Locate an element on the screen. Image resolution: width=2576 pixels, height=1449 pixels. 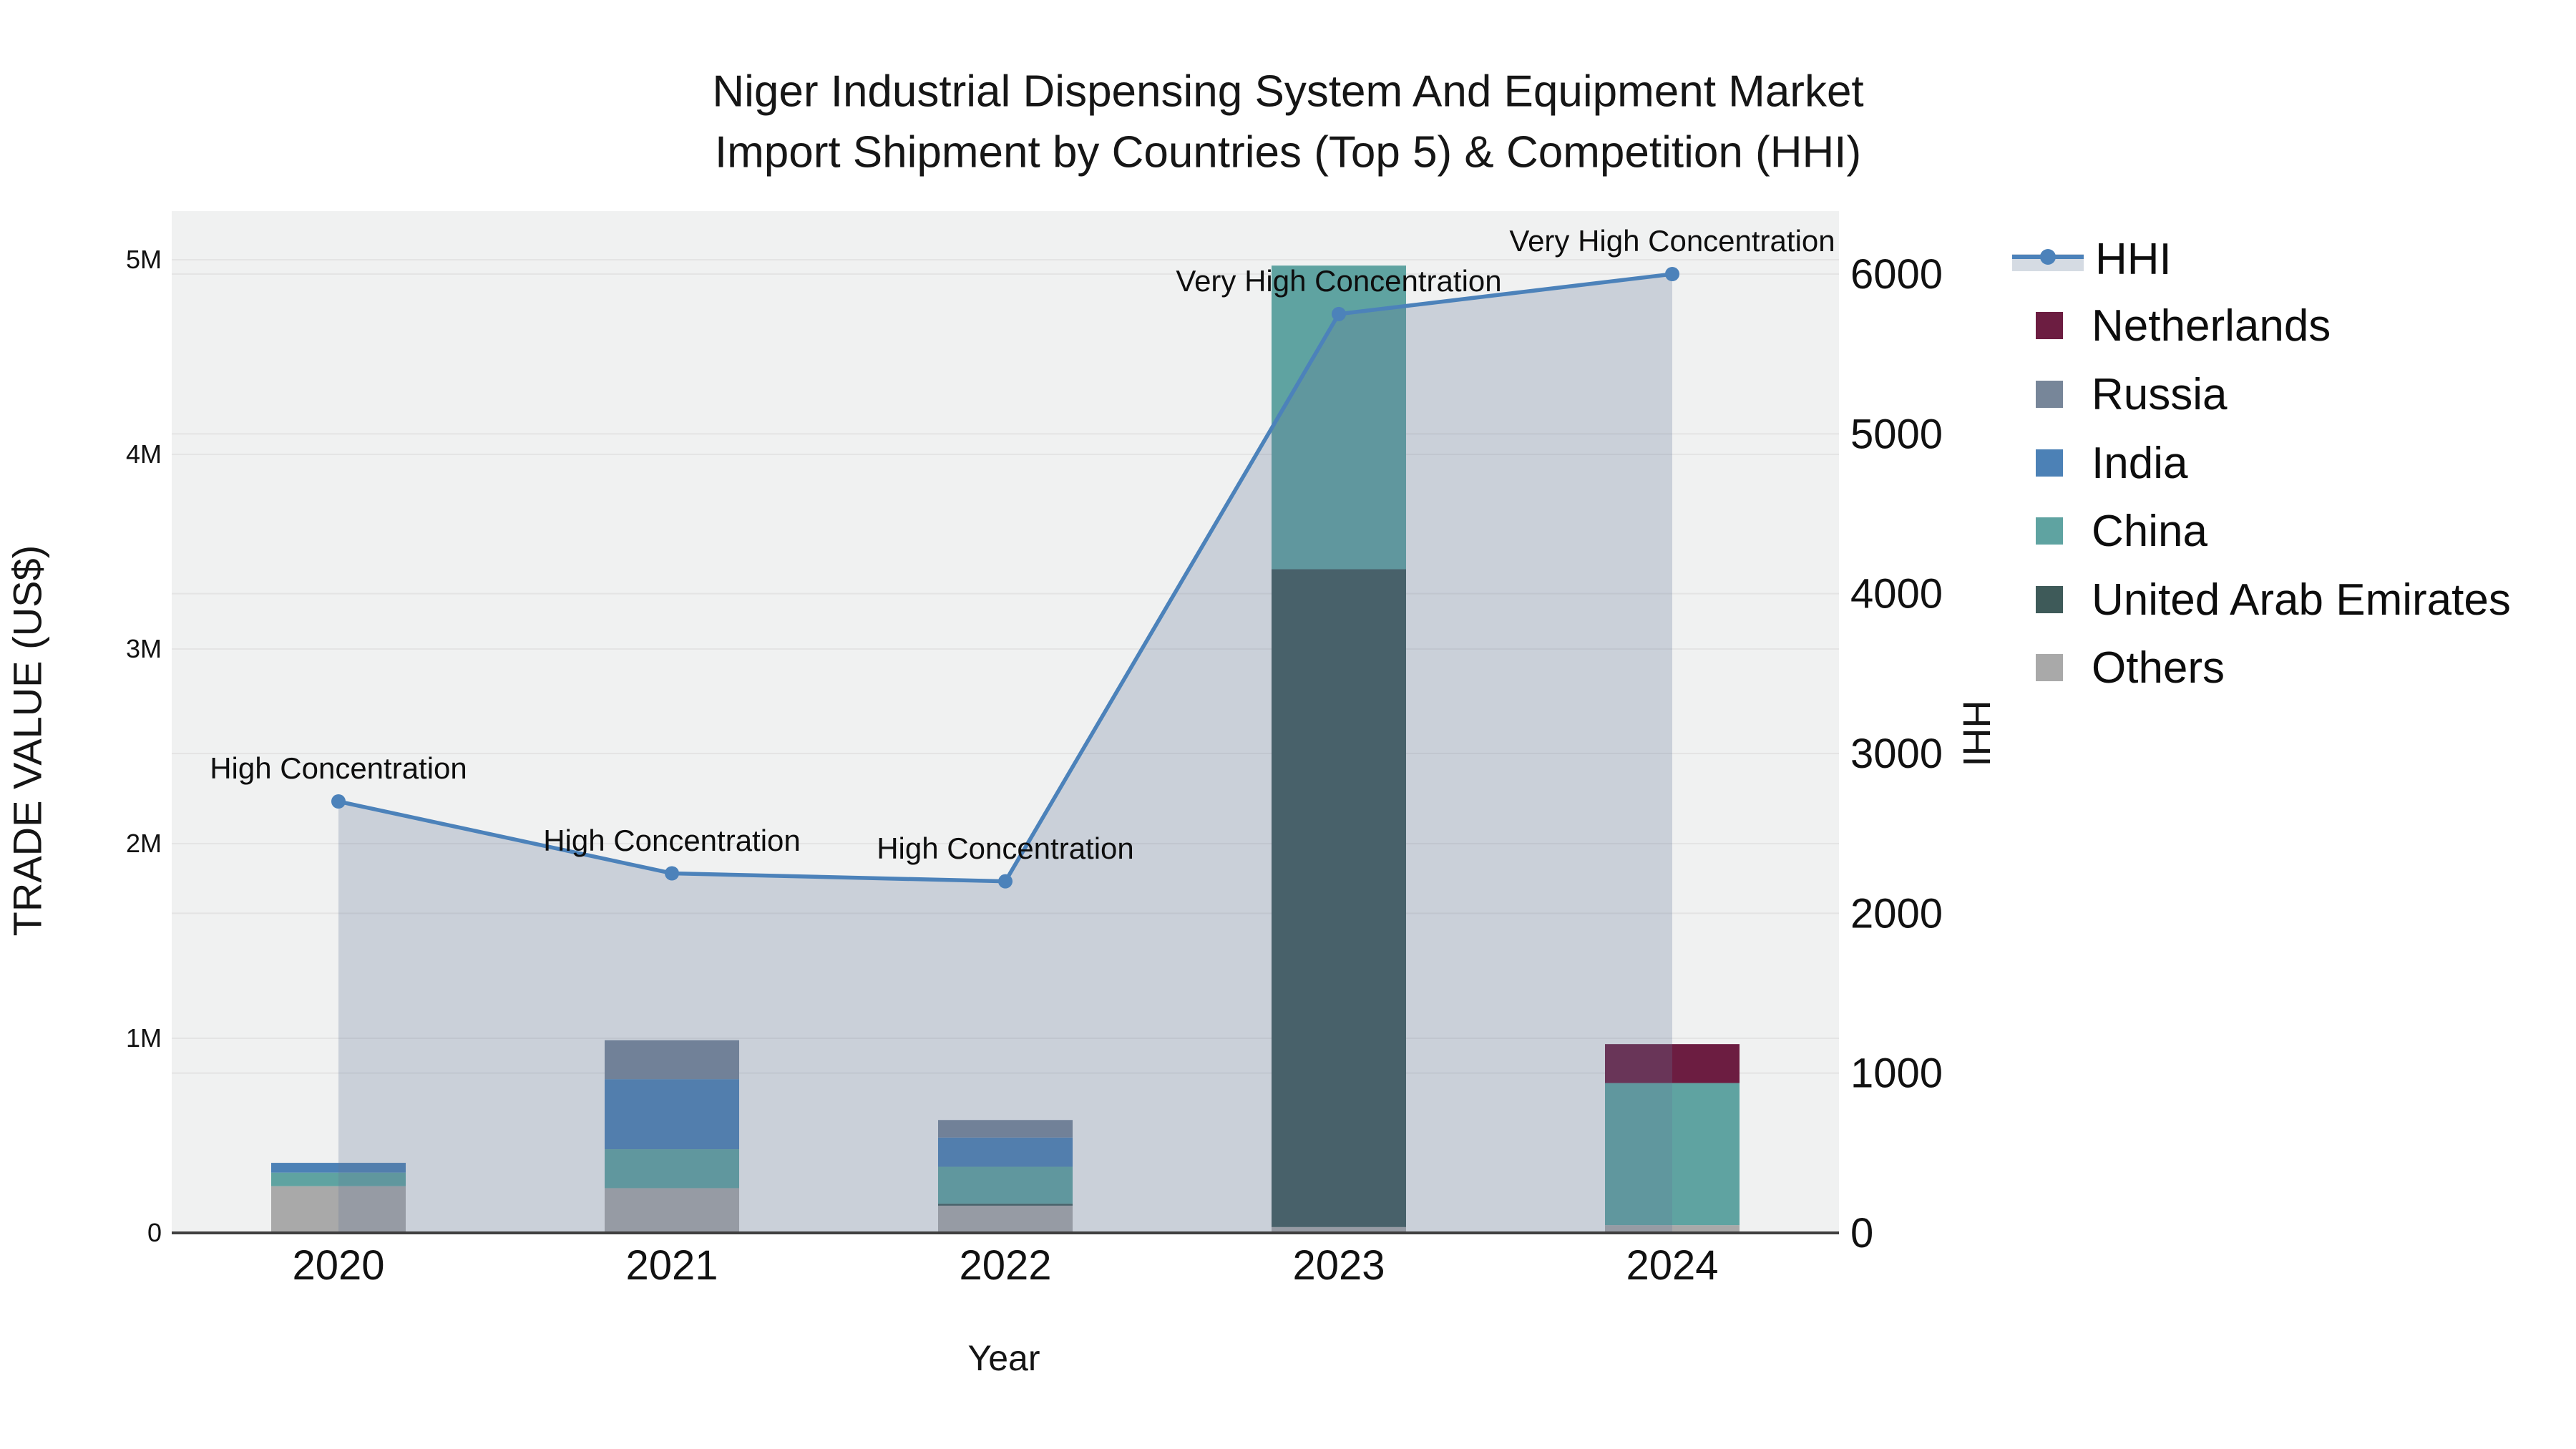
x-tick-label-2022: 2022 is located at coordinates (1005, 1265).